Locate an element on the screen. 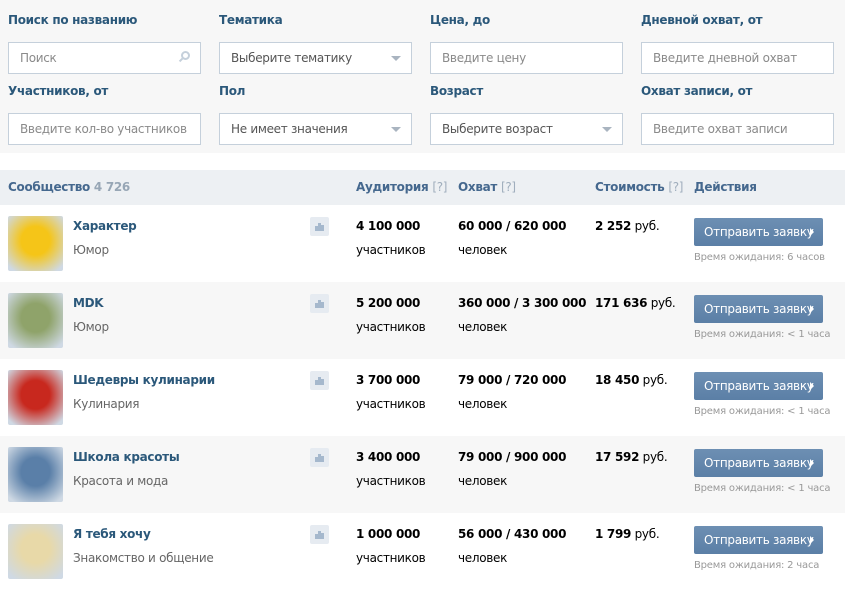 This screenshot has height=590, width=845. filter-1: Тематика Выберите тематику is located at coordinates (315, 43).